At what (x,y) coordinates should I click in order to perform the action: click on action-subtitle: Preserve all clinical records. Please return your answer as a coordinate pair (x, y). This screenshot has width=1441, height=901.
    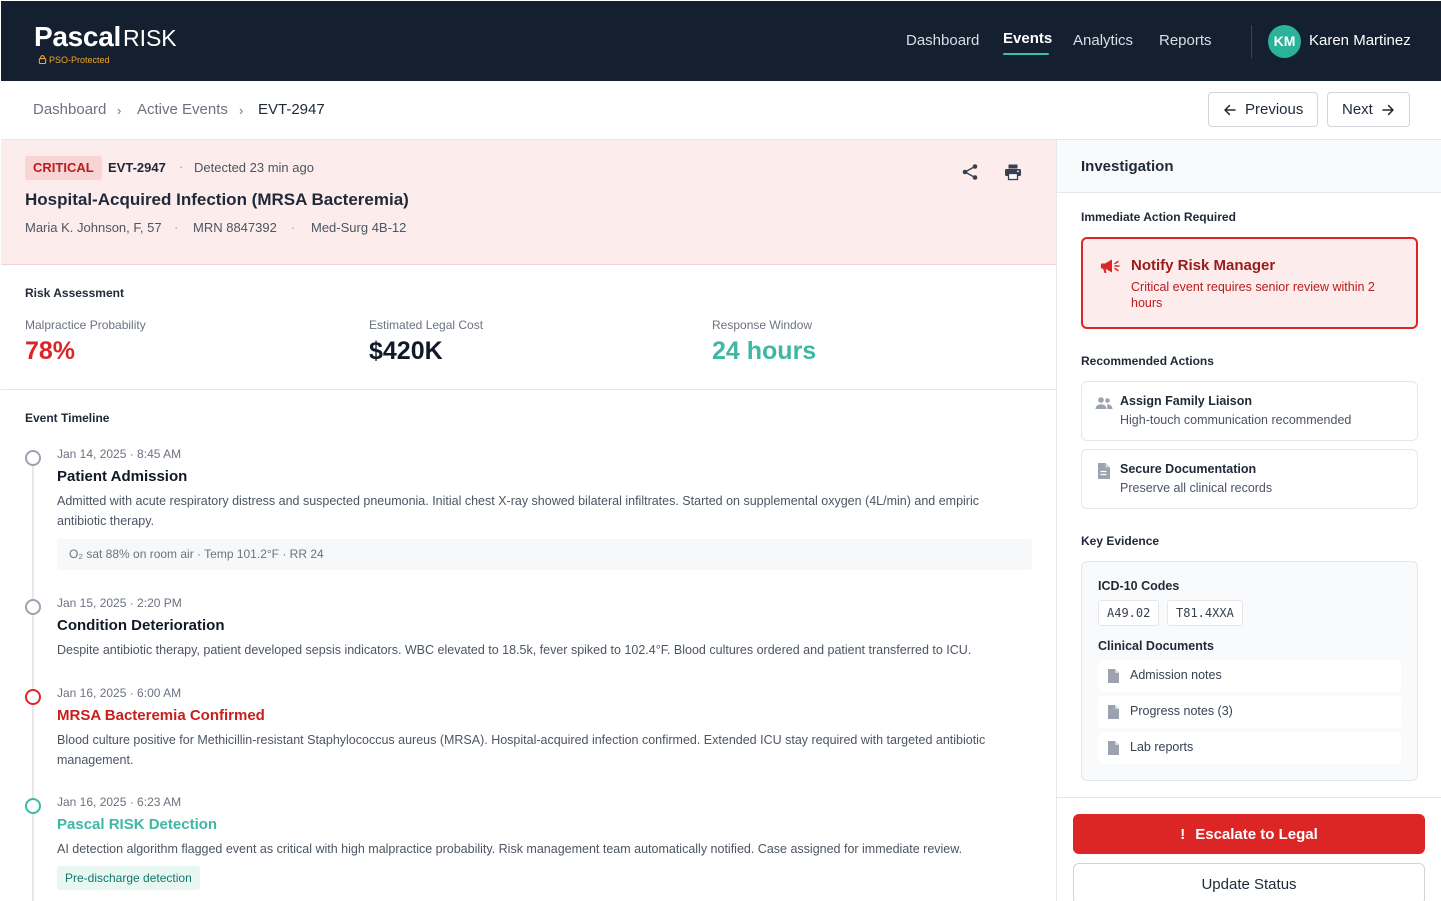
    Looking at the image, I should click on (1196, 488).